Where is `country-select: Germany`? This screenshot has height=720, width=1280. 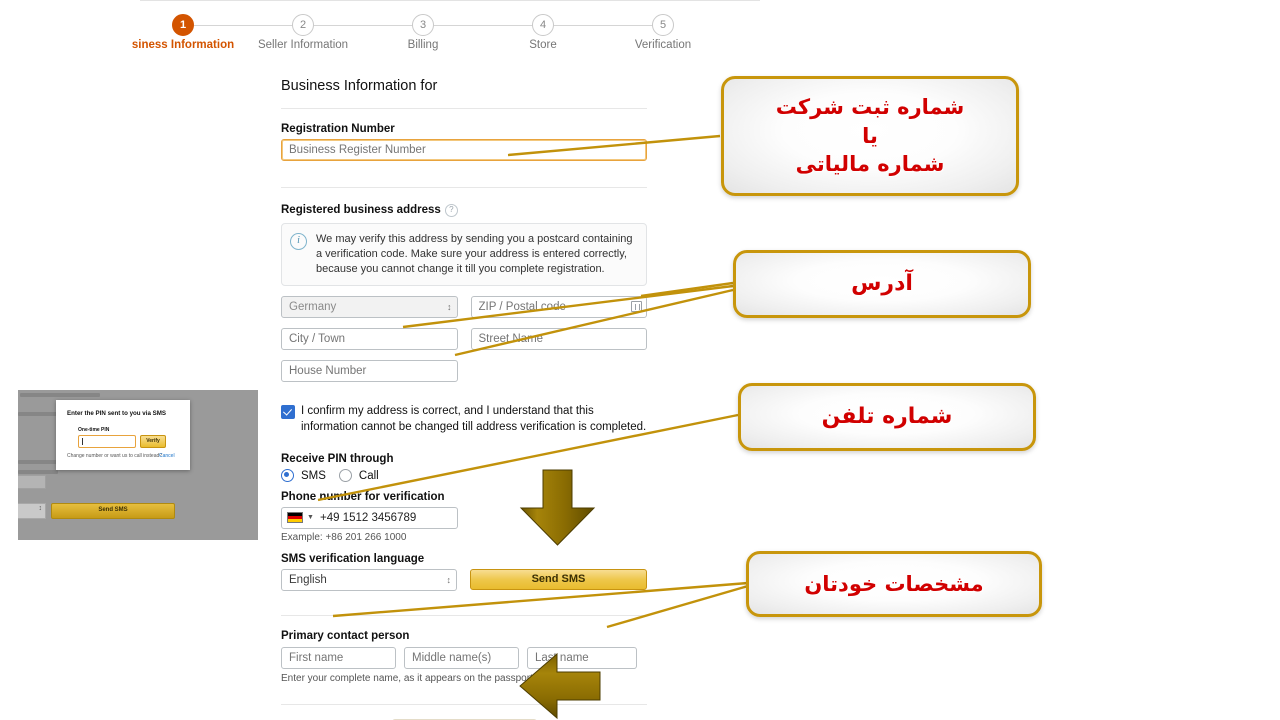 country-select: Germany is located at coordinates (369, 307).